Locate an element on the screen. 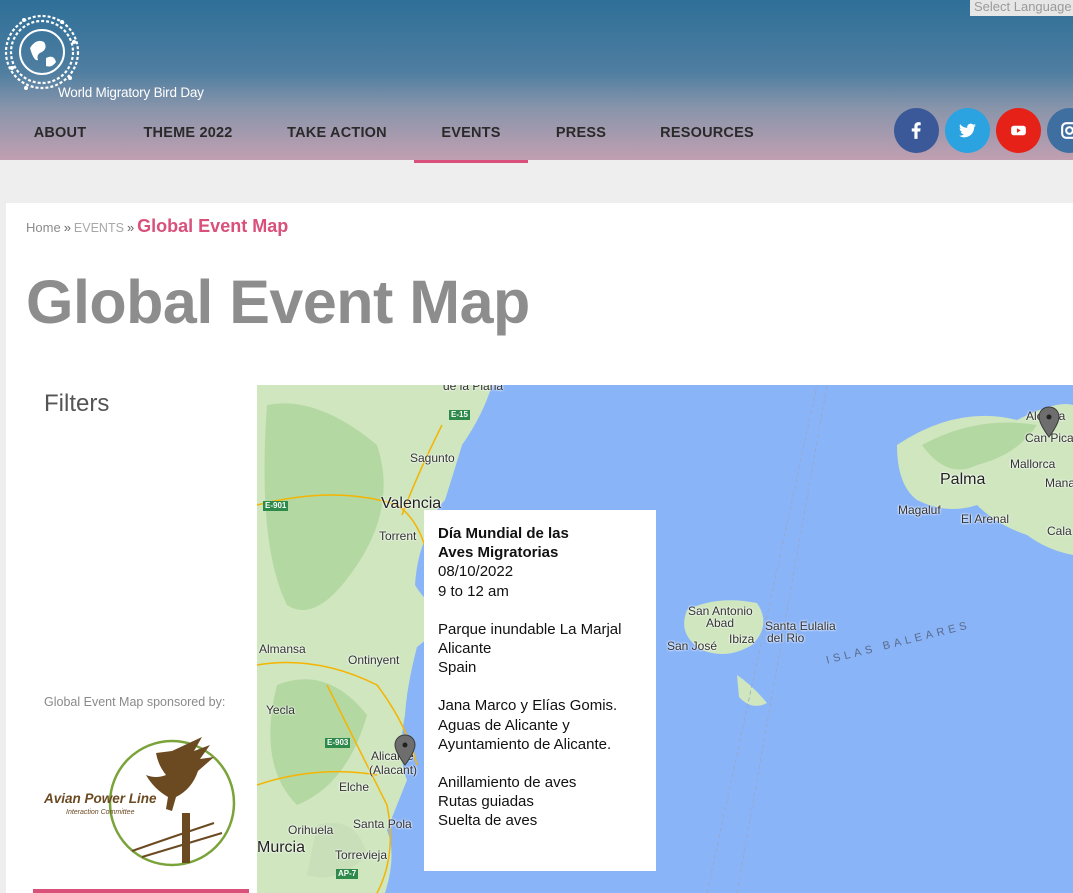  event-organizer: Aguas de Alicante y is located at coordinates (504, 725).